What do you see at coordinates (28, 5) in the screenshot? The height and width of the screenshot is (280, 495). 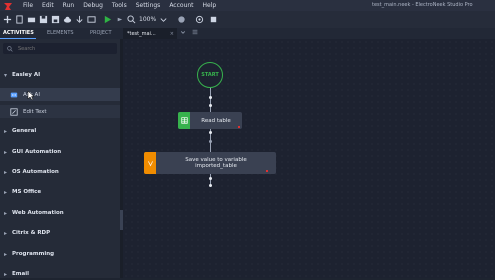 I see `menu-file: File` at bounding box center [28, 5].